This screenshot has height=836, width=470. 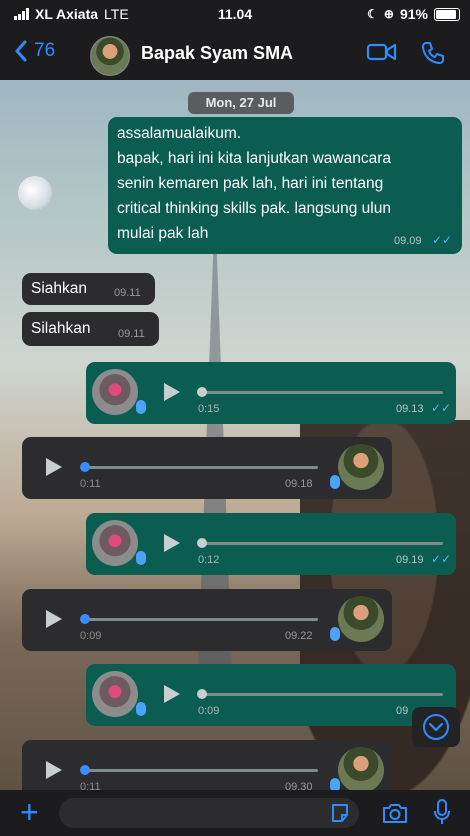 What do you see at coordinates (402, 711) in the screenshot?
I see `message-time: 09` at bounding box center [402, 711].